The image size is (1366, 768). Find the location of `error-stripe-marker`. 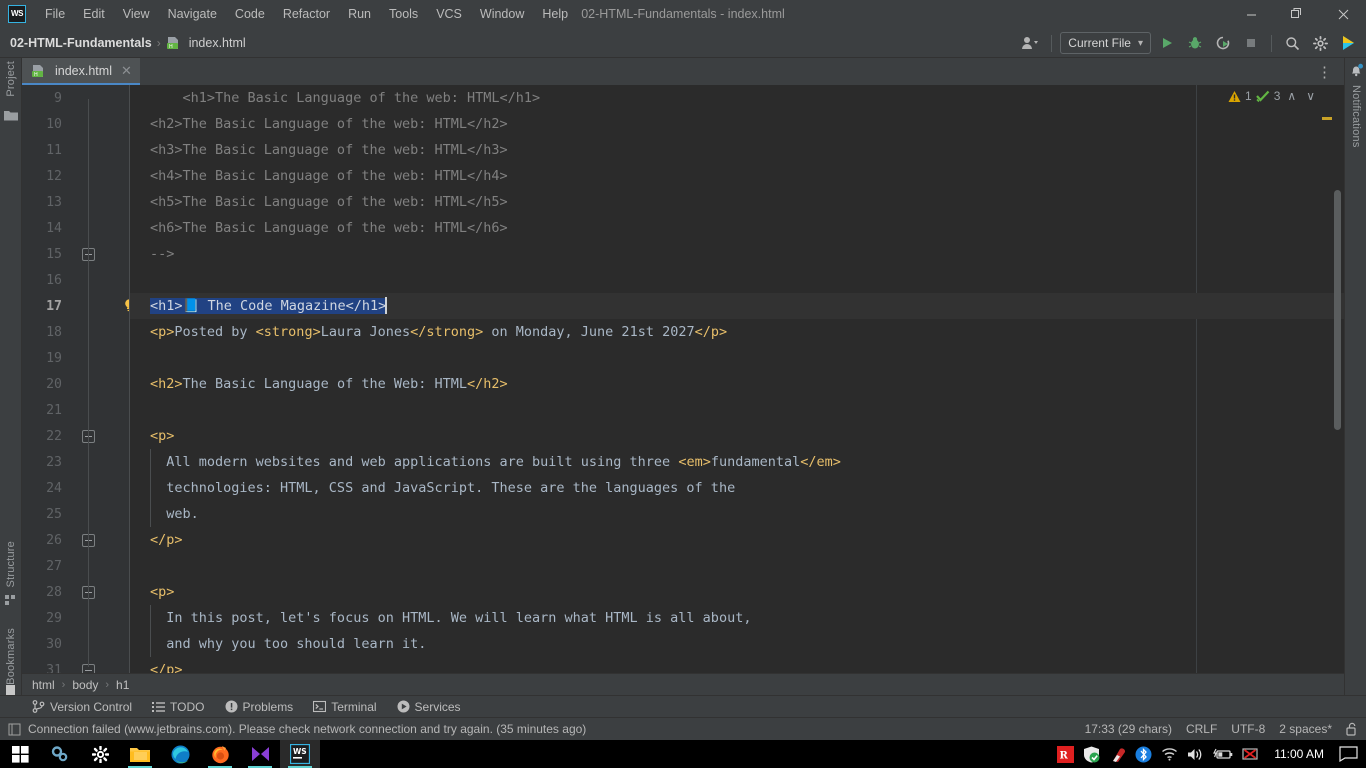

error-stripe-marker is located at coordinates (1327, 118).